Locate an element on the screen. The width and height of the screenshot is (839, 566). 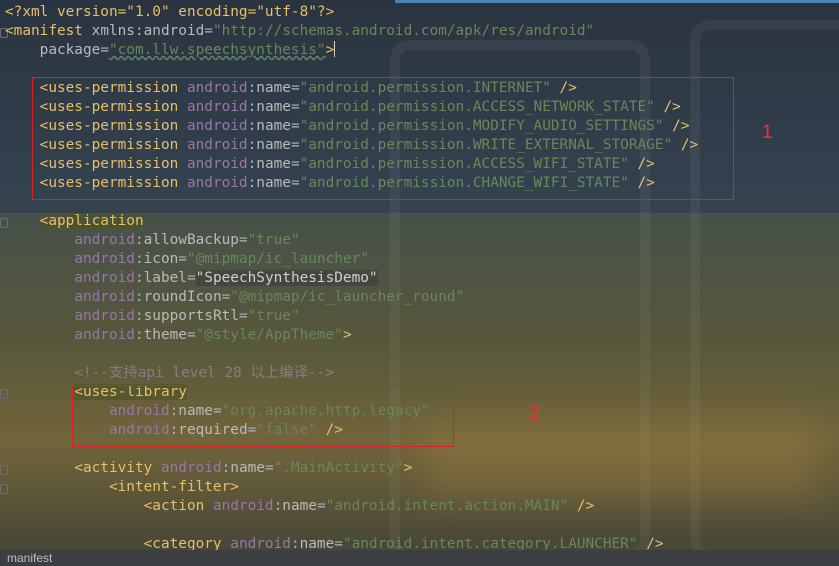
code-line: <?xml version="1.0" encoding="utf-8"?> is located at coordinates (169, 12).